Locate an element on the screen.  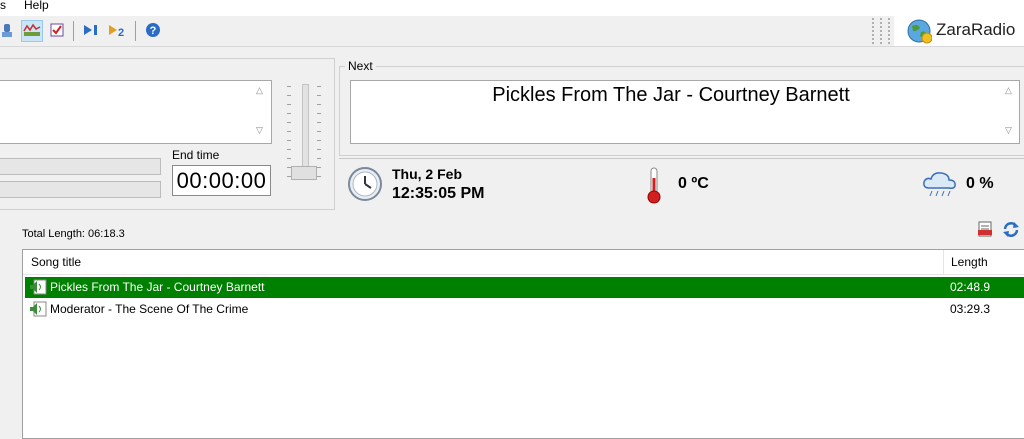
rain-cloud-icon is located at coordinates (940, 185).